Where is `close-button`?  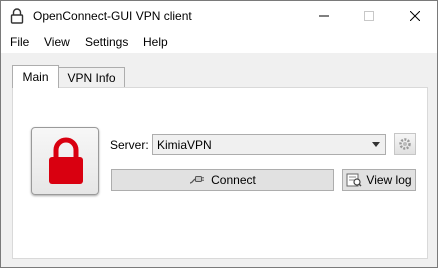 close-button is located at coordinates (414, 16).